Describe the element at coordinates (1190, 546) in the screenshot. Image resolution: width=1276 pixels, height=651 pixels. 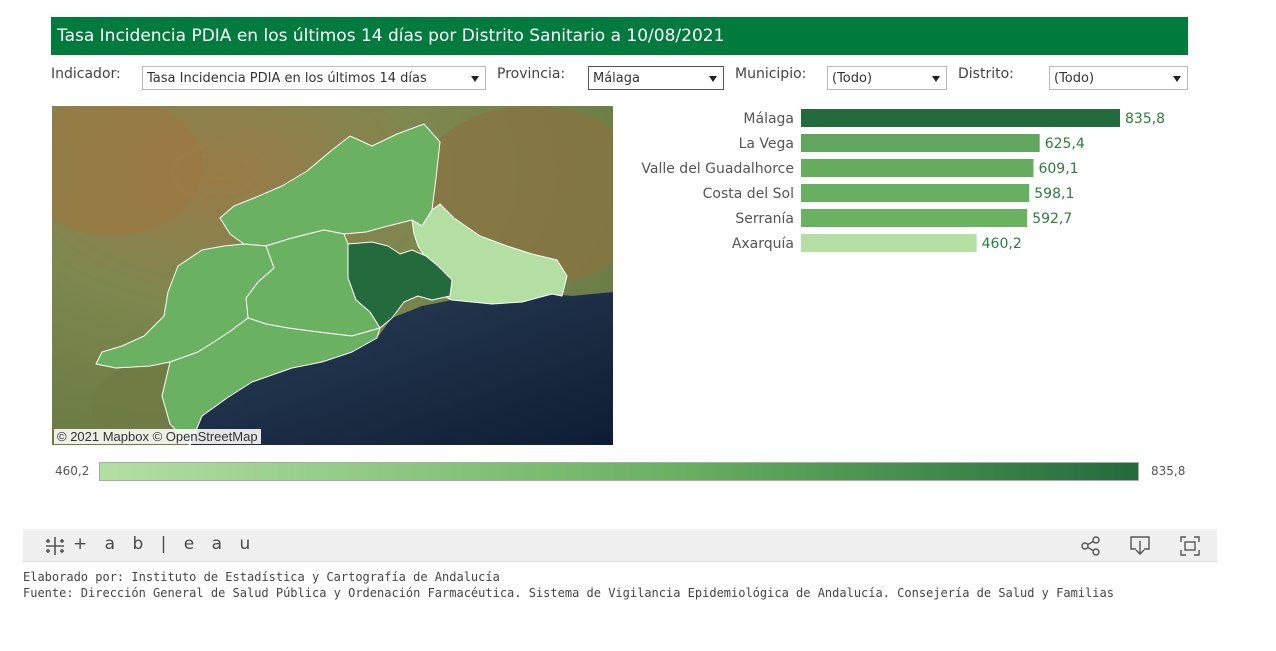
I see `fullscreen-icon` at that location.